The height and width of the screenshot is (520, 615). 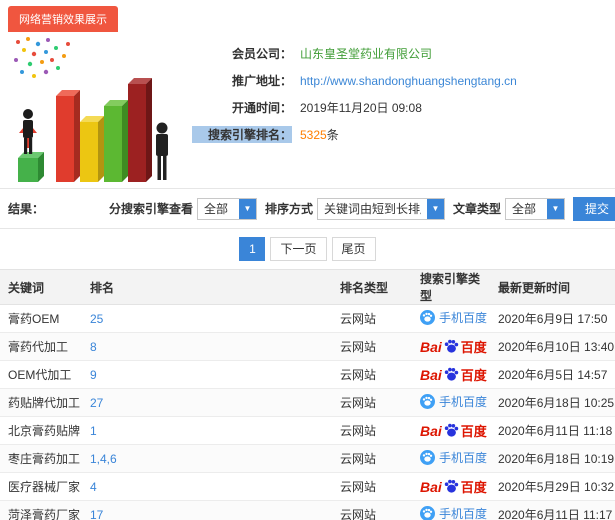 What do you see at coordinates (42, 57) in the screenshot?
I see `confetti-dots` at bounding box center [42, 57].